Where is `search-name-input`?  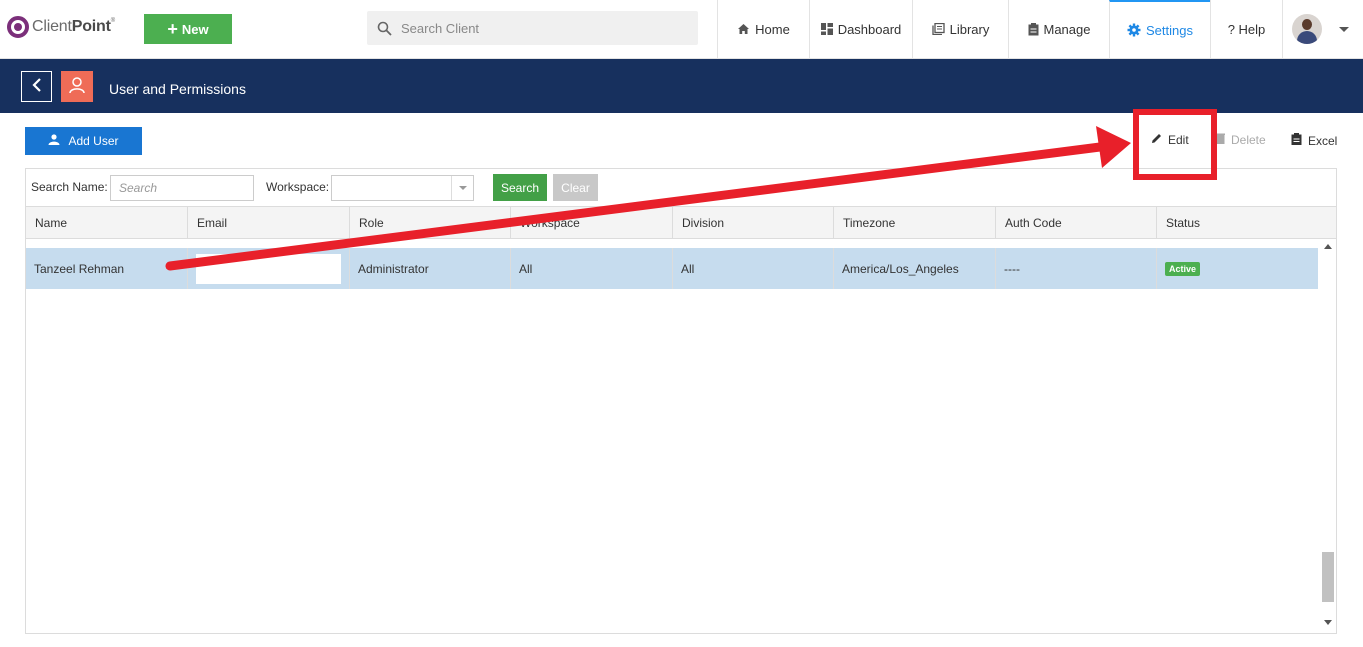 search-name-input is located at coordinates (182, 188).